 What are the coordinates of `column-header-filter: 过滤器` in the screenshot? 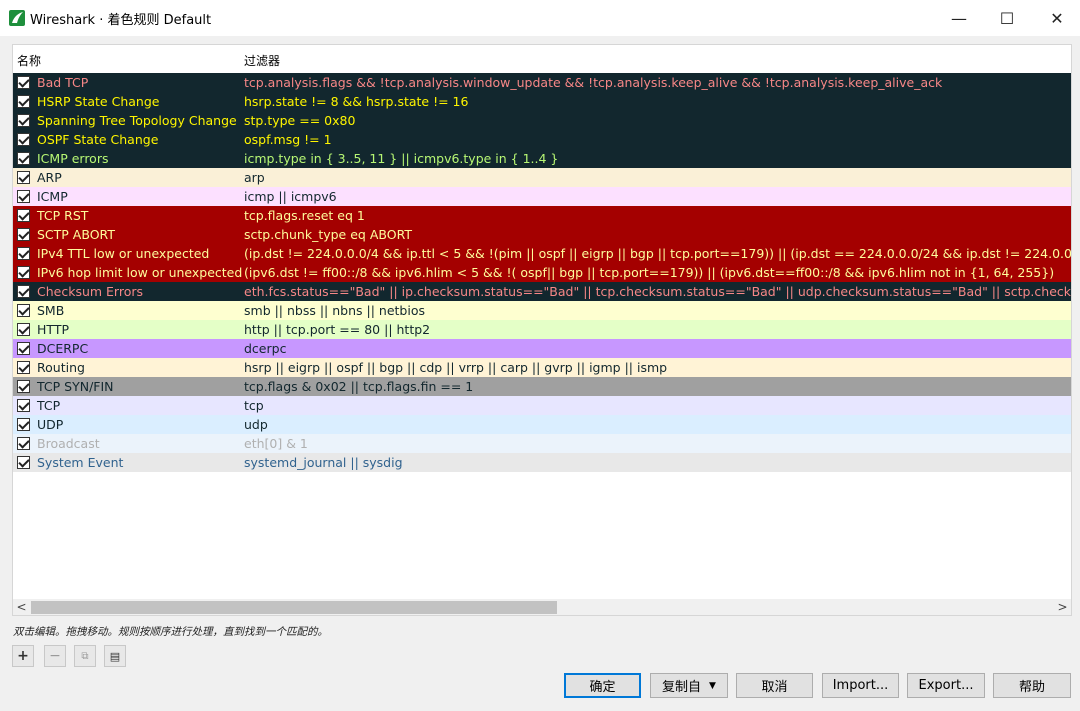 It's located at (262, 60).